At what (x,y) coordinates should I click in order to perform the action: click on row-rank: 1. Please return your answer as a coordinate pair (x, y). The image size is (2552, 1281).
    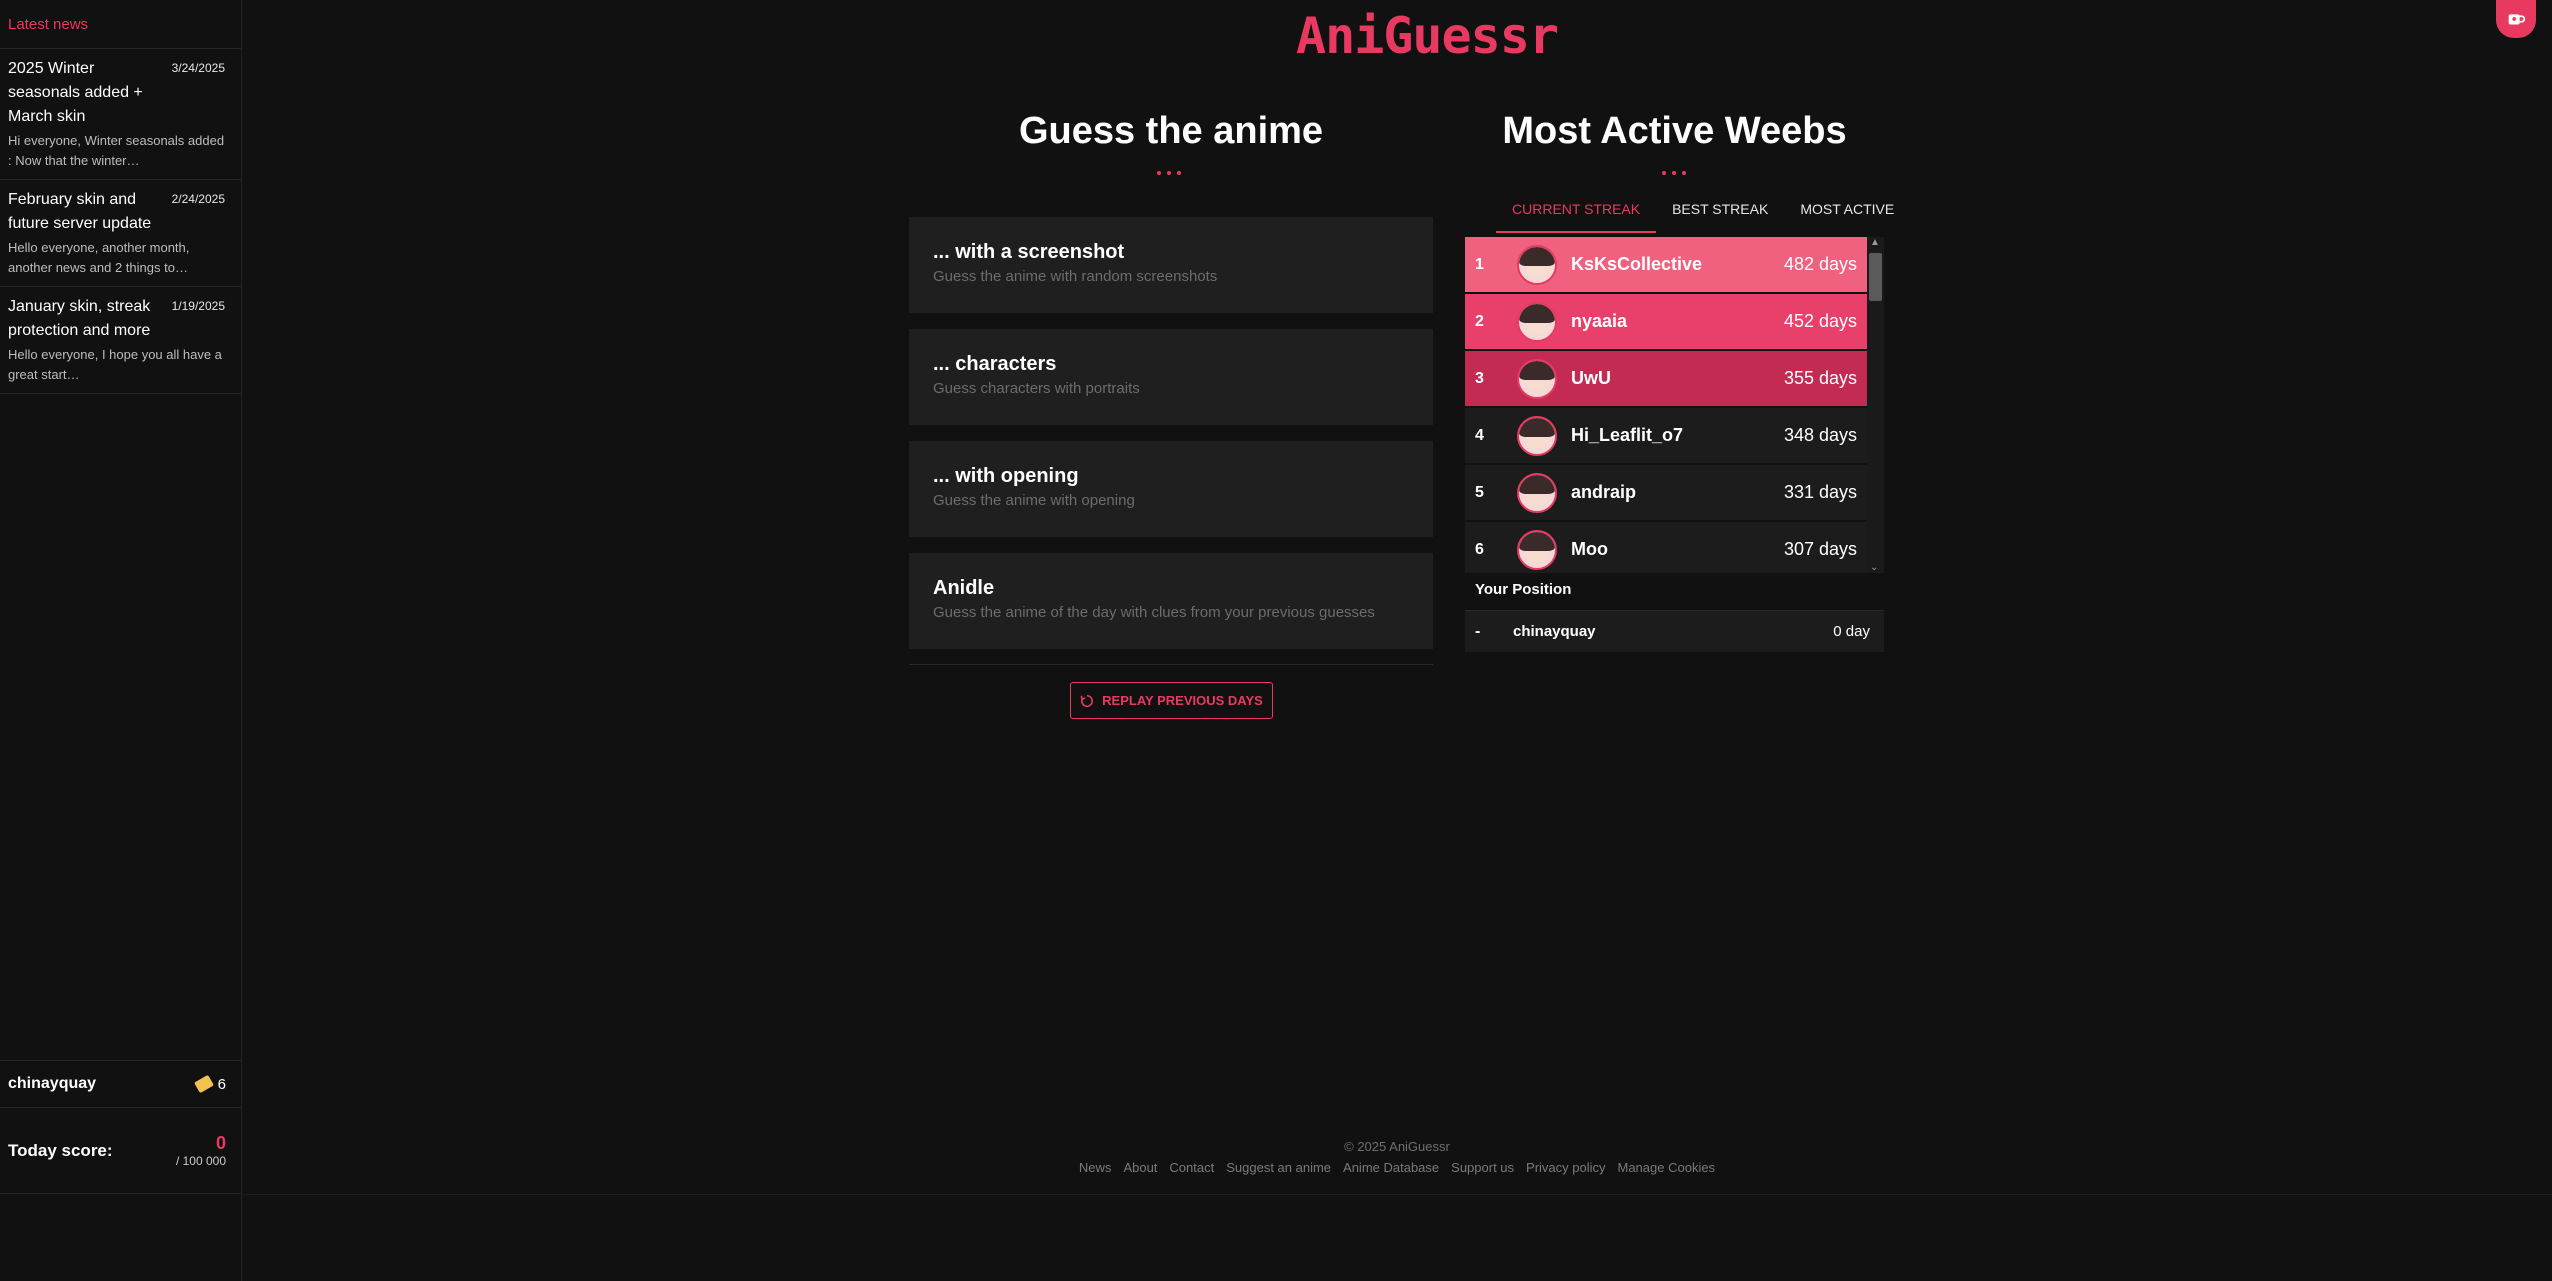
    Looking at the image, I should click on (1479, 264).